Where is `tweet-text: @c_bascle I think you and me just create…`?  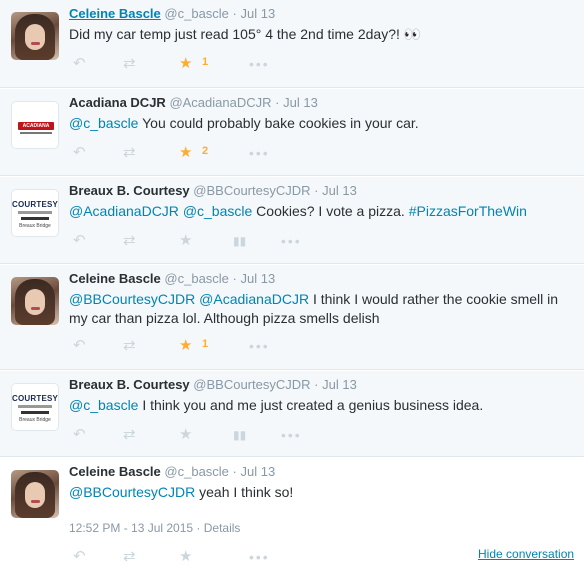
tweet-text: @c_bascle I think you and me just create… is located at coordinates (321, 405).